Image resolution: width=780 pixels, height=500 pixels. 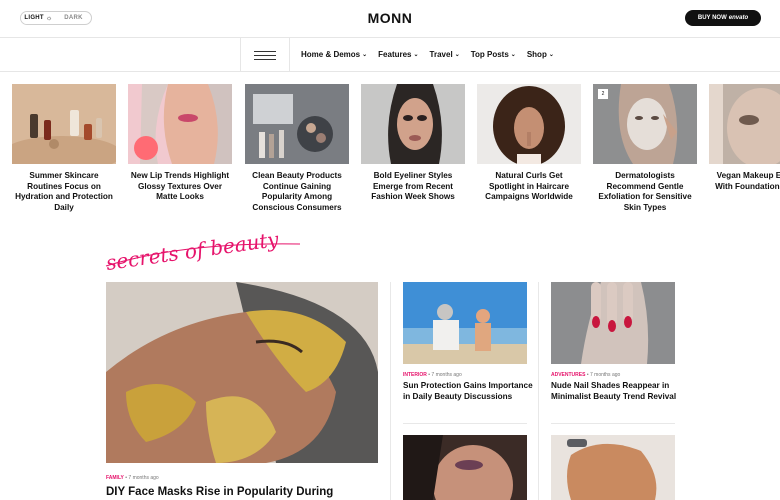 What do you see at coordinates (645, 124) in the screenshot?
I see `story-thumbnail: 2` at bounding box center [645, 124].